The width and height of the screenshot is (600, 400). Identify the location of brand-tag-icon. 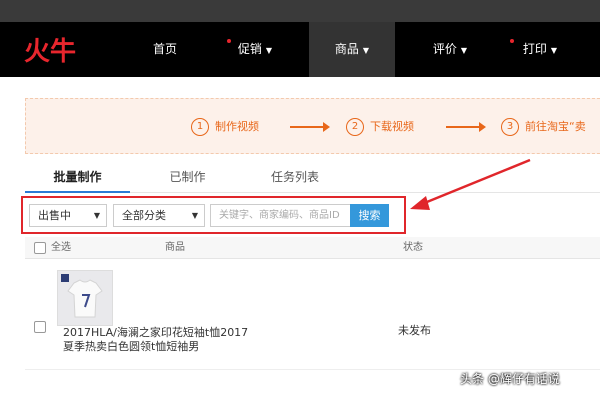
(65, 278).